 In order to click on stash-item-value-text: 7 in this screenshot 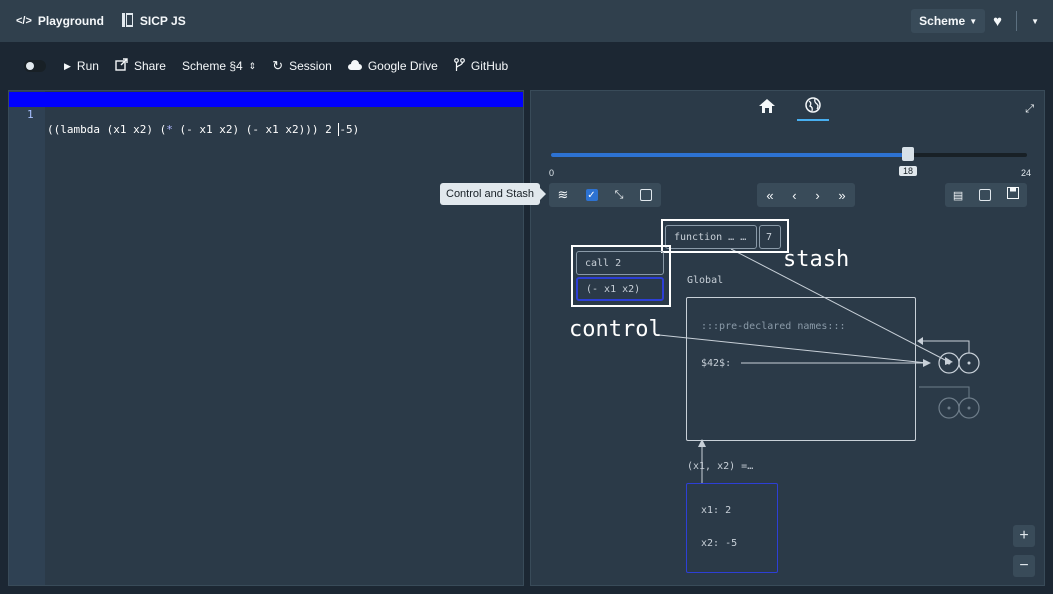, I will do `click(769, 237)`.